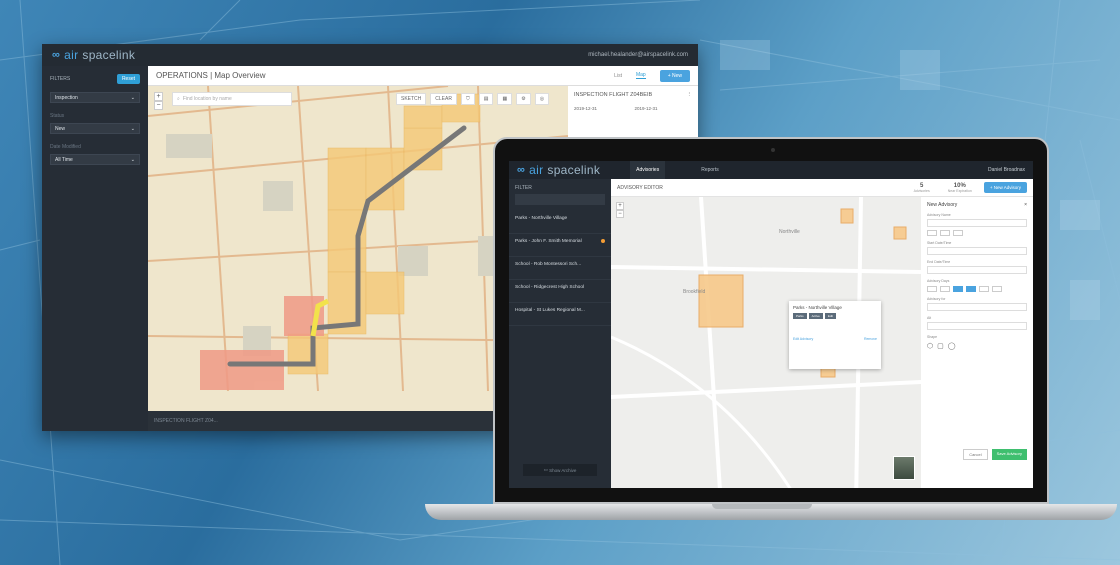  What do you see at coordinates (95, 97) in the screenshot?
I see `type-select: Inspection ⌄` at bounding box center [95, 97].